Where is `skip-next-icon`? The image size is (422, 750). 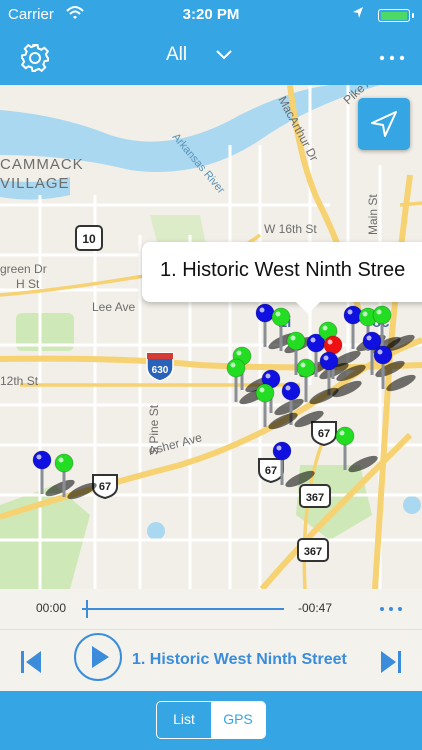 skip-next-icon is located at coordinates (391, 662).